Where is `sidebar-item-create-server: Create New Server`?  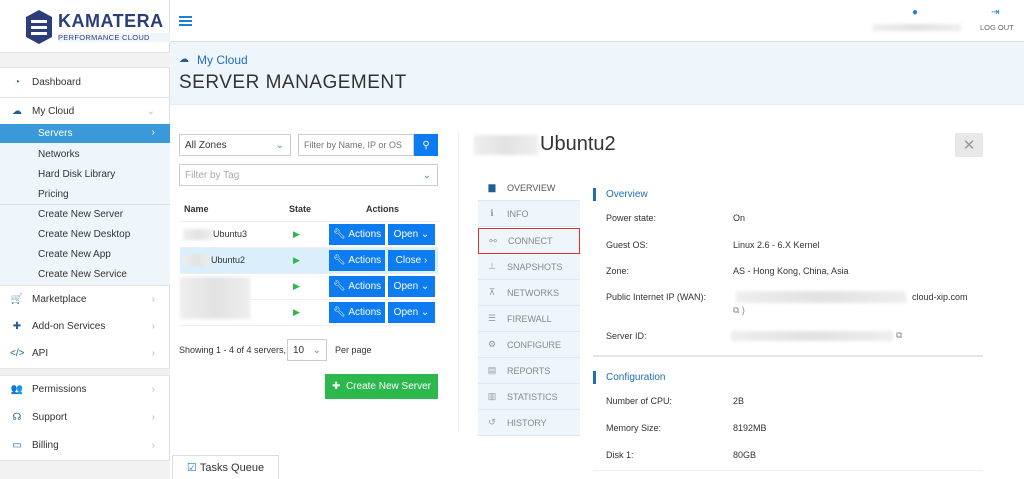 sidebar-item-create-server: Create New Server is located at coordinates (80, 214).